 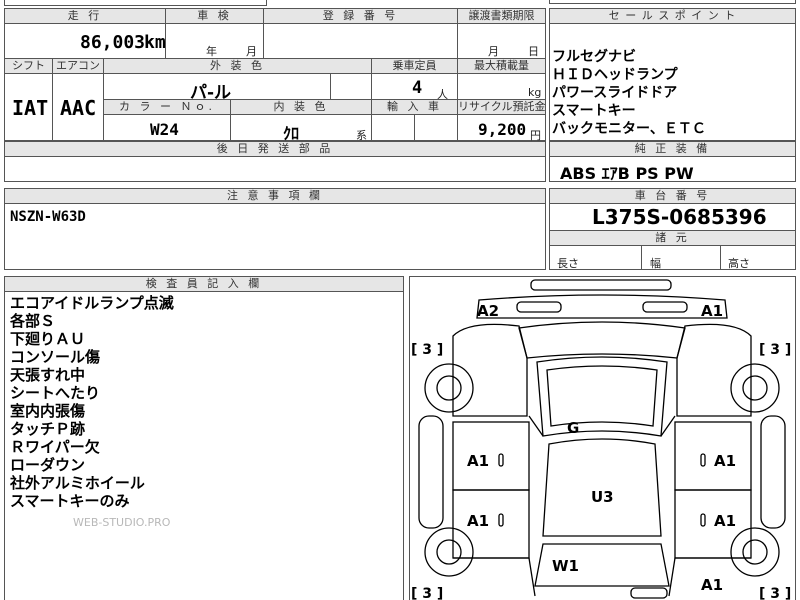 What do you see at coordinates (712, 585) in the screenshot?
I see `mark-rear-right: A1` at bounding box center [712, 585].